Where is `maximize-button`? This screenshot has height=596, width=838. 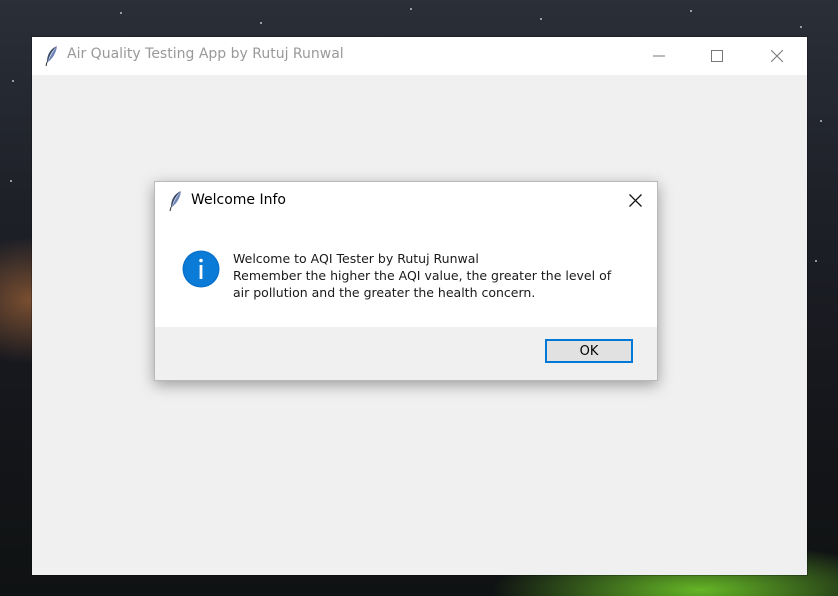 maximize-button is located at coordinates (717, 56).